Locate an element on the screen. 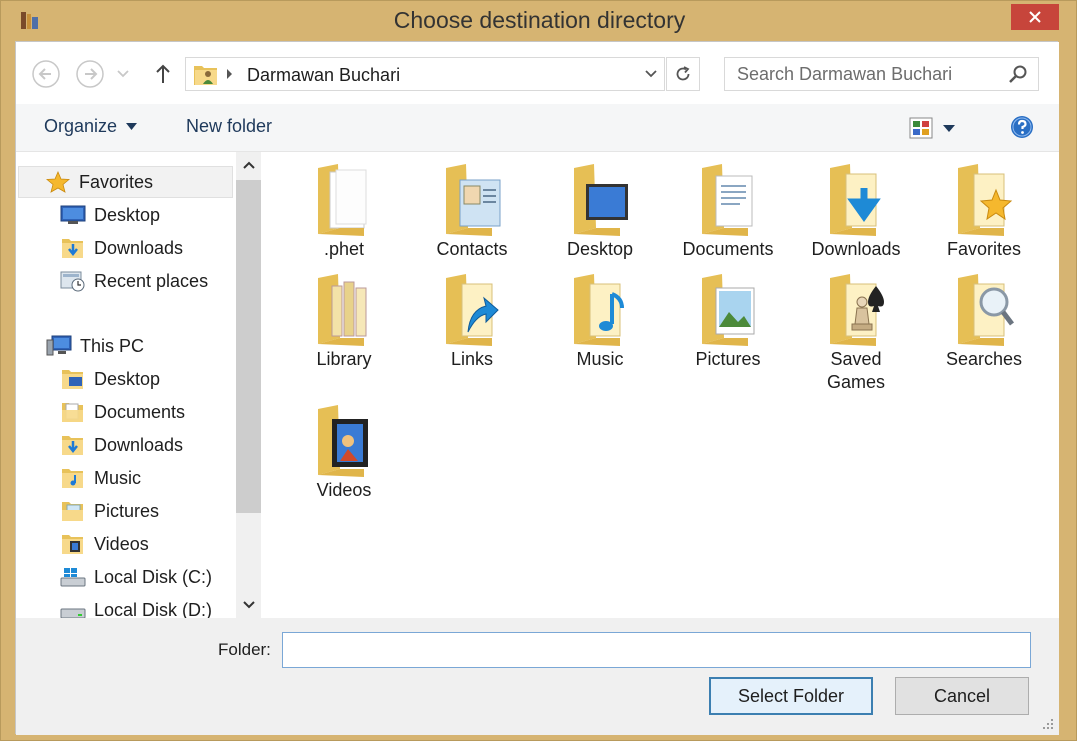  sidebar-item-local-disk-d: Local Disk (D:) is located at coordinates (136, 606).